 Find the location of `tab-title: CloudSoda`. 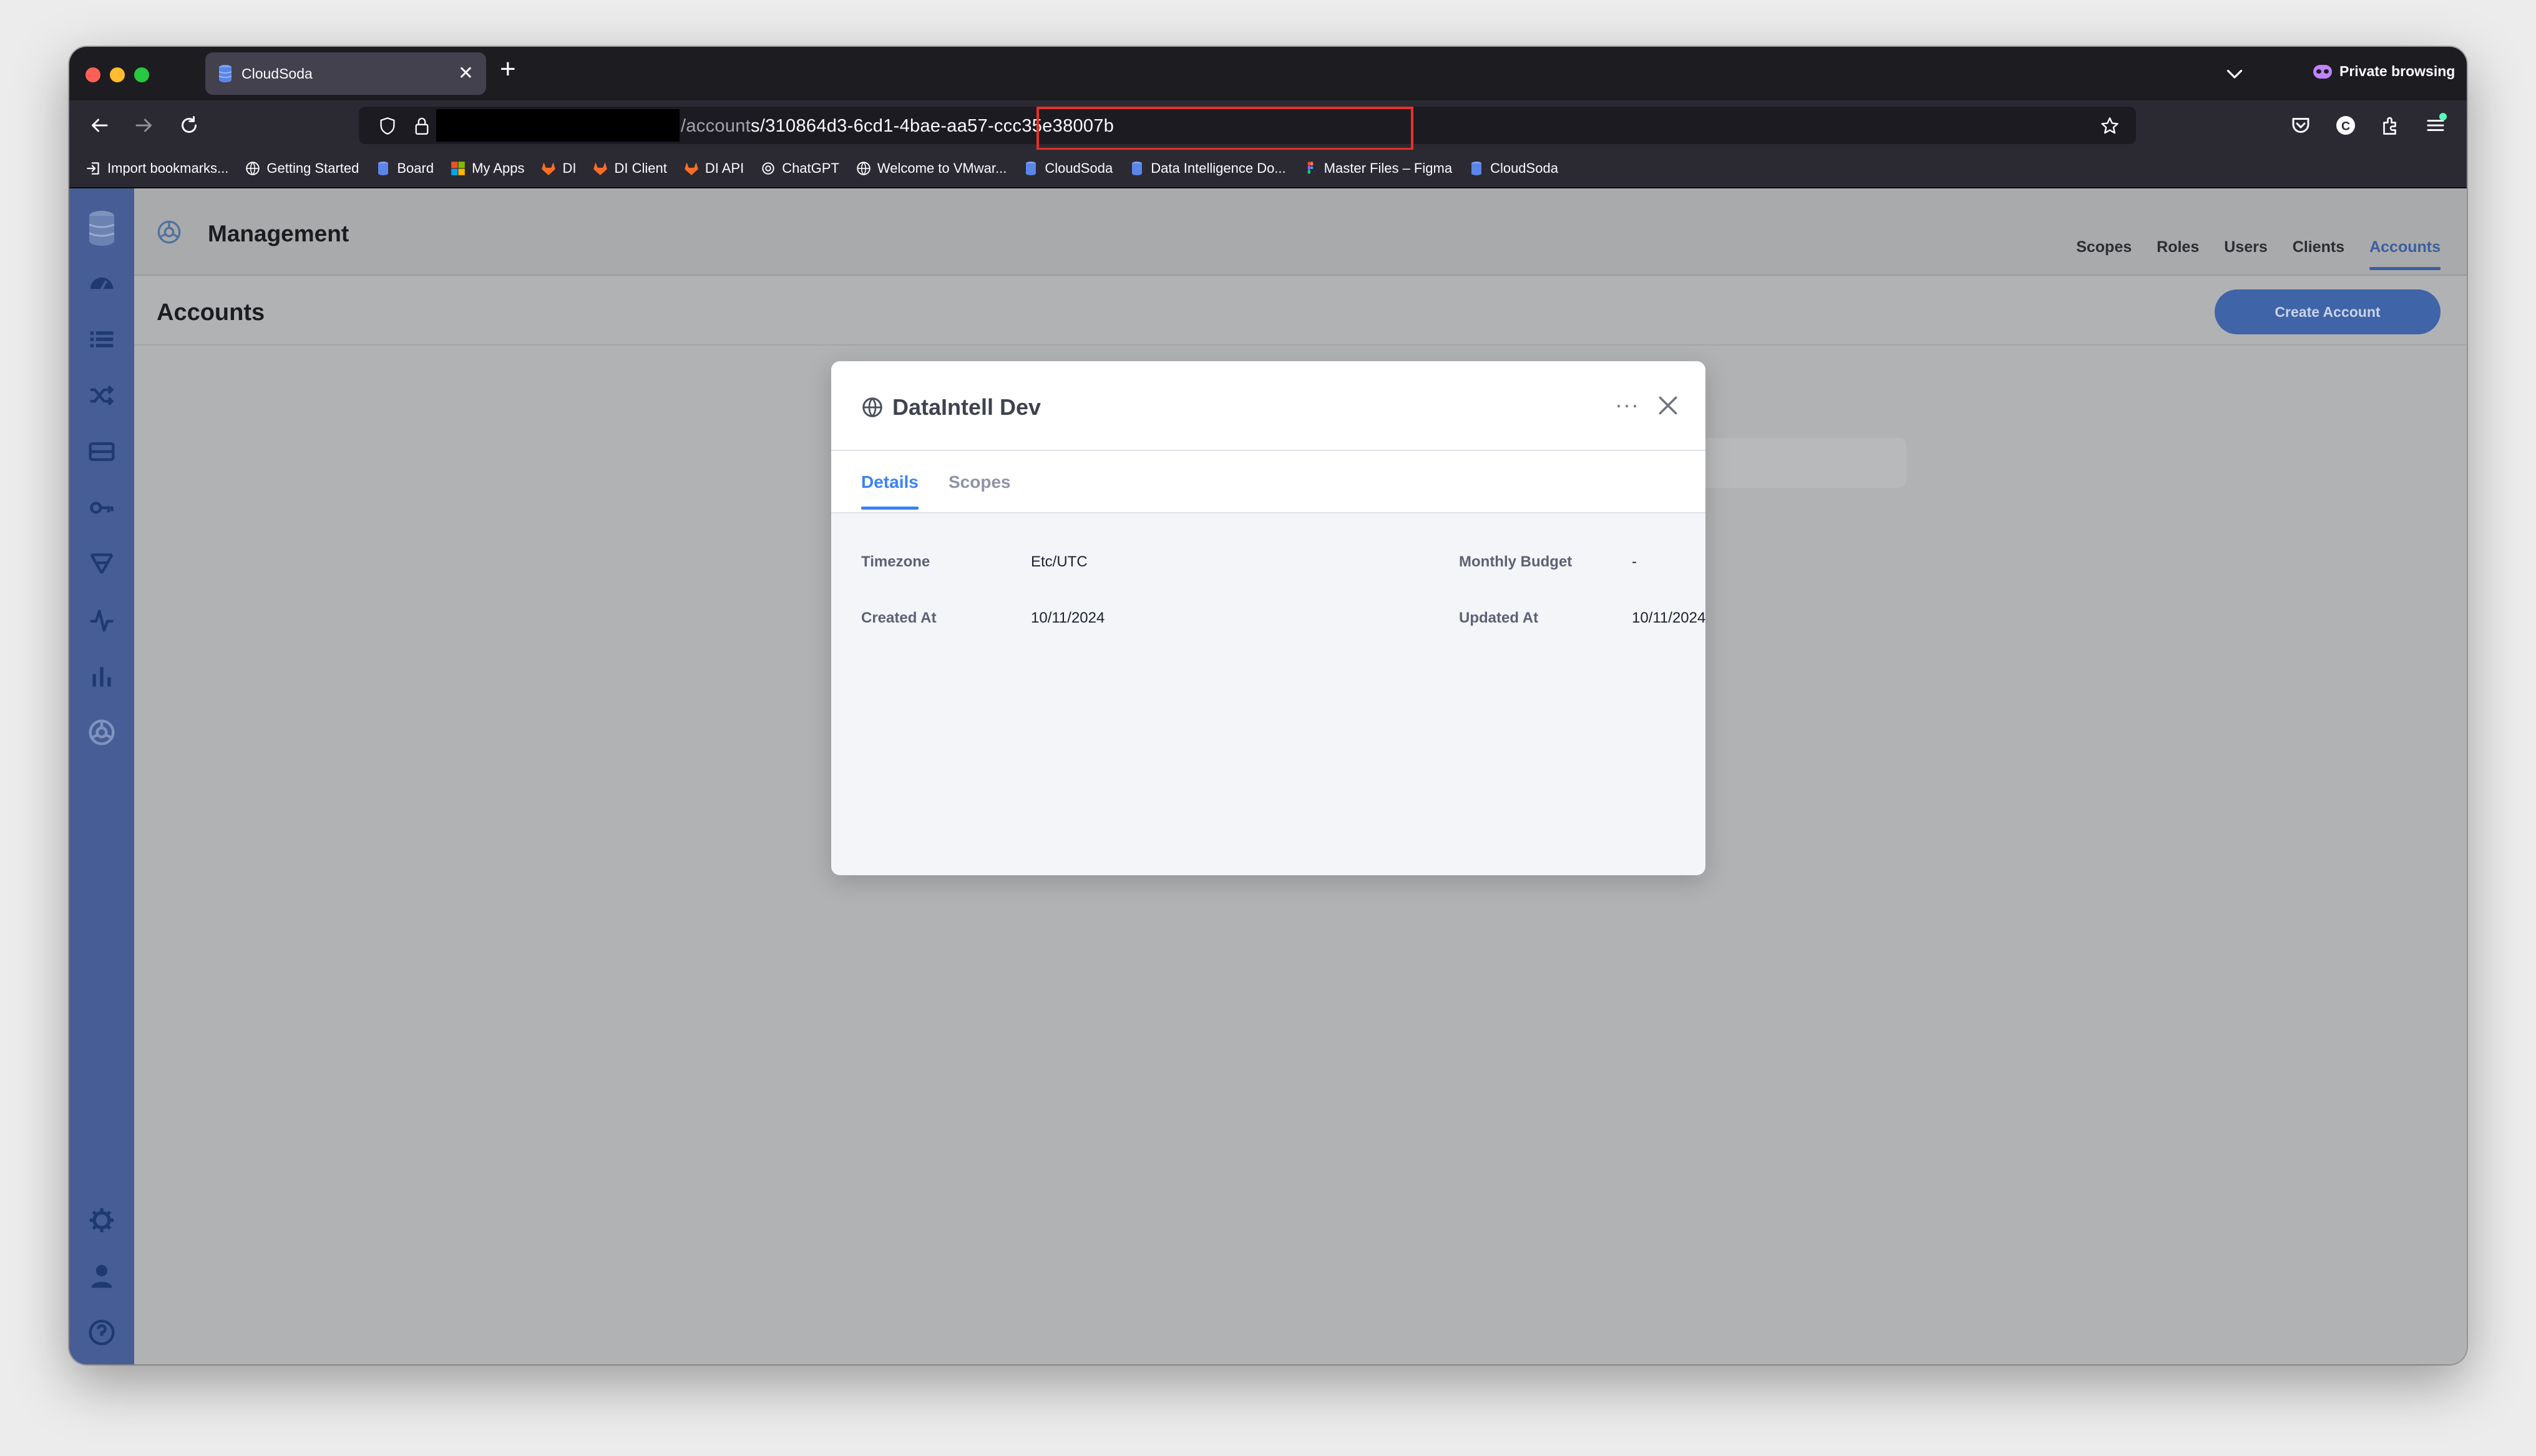

tab-title: CloudSoda is located at coordinates (277, 73).